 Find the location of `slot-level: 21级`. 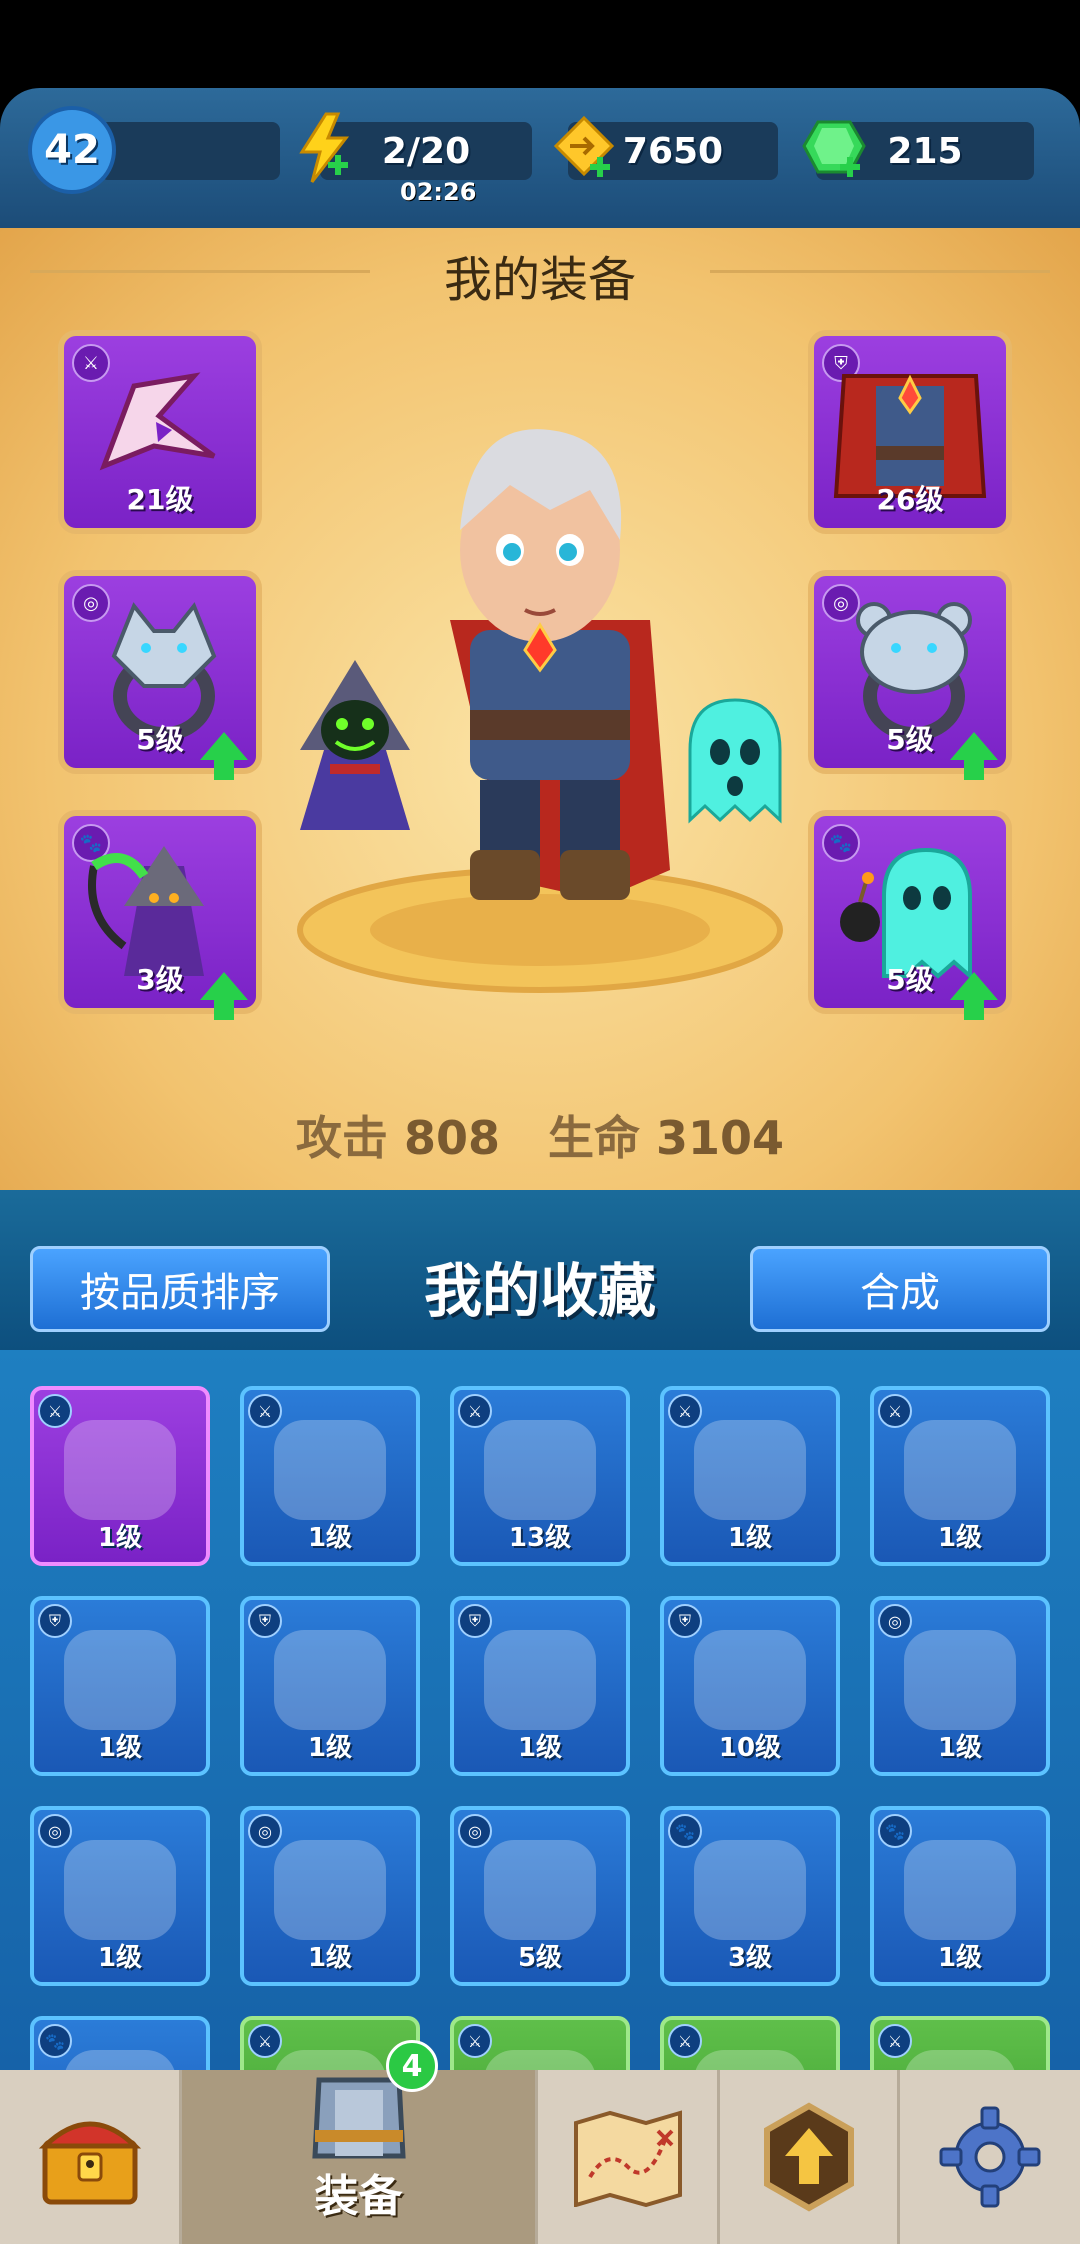

slot-level: 21级 is located at coordinates (160, 499).